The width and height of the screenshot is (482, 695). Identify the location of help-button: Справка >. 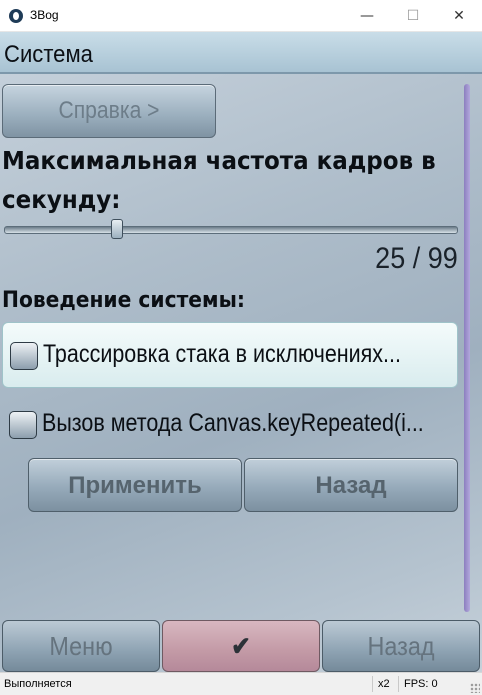
(109, 111).